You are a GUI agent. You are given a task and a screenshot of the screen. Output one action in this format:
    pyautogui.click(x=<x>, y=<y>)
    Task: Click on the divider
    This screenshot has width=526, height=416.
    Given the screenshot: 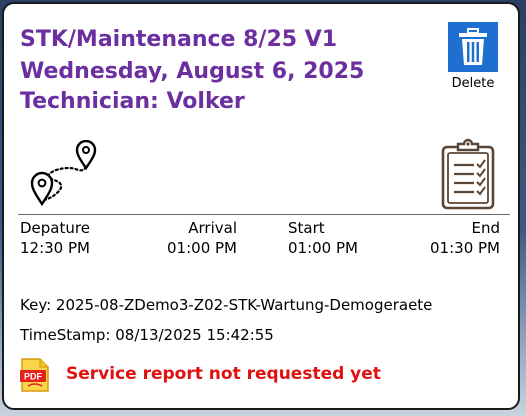 What is the action you would take?
    pyautogui.click(x=264, y=214)
    